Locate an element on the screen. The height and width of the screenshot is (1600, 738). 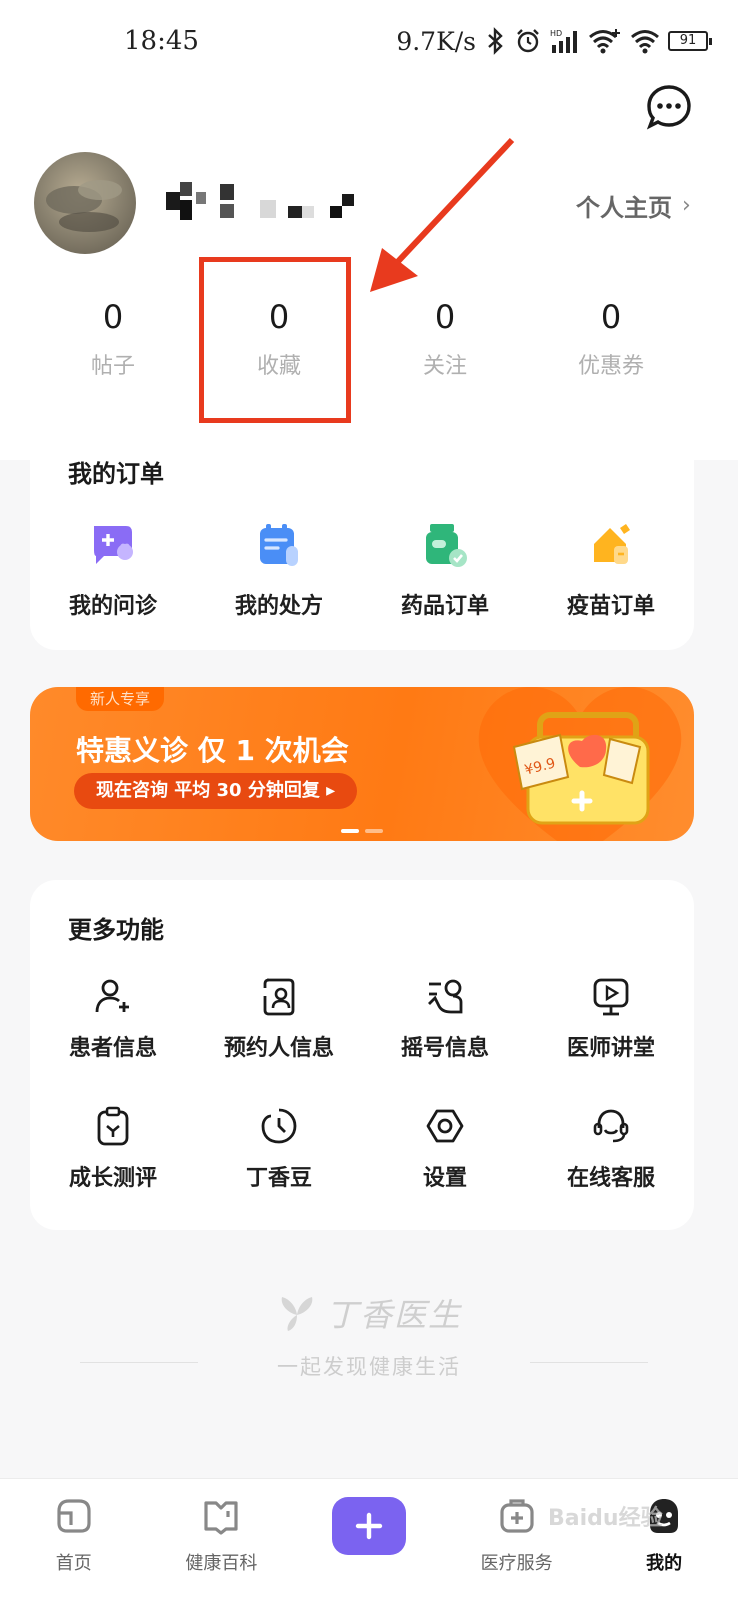
prescription-icon is located at coordinates (279, 545).